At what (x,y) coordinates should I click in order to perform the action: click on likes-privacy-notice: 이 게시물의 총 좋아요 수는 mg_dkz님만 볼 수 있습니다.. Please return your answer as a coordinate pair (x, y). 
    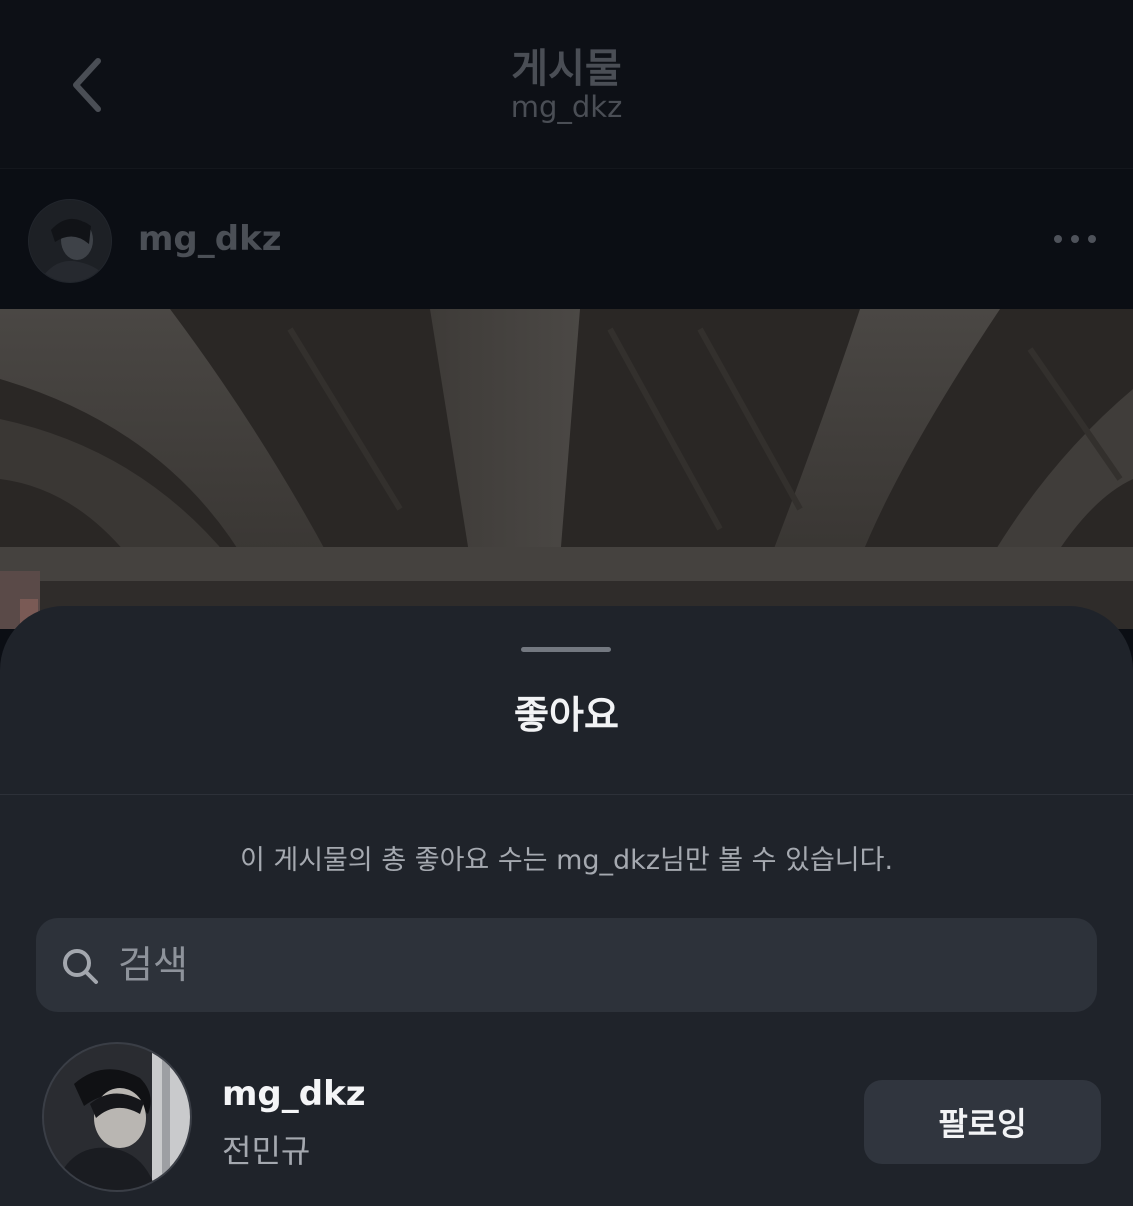
    Looking at the image, I should click on (566, 860).